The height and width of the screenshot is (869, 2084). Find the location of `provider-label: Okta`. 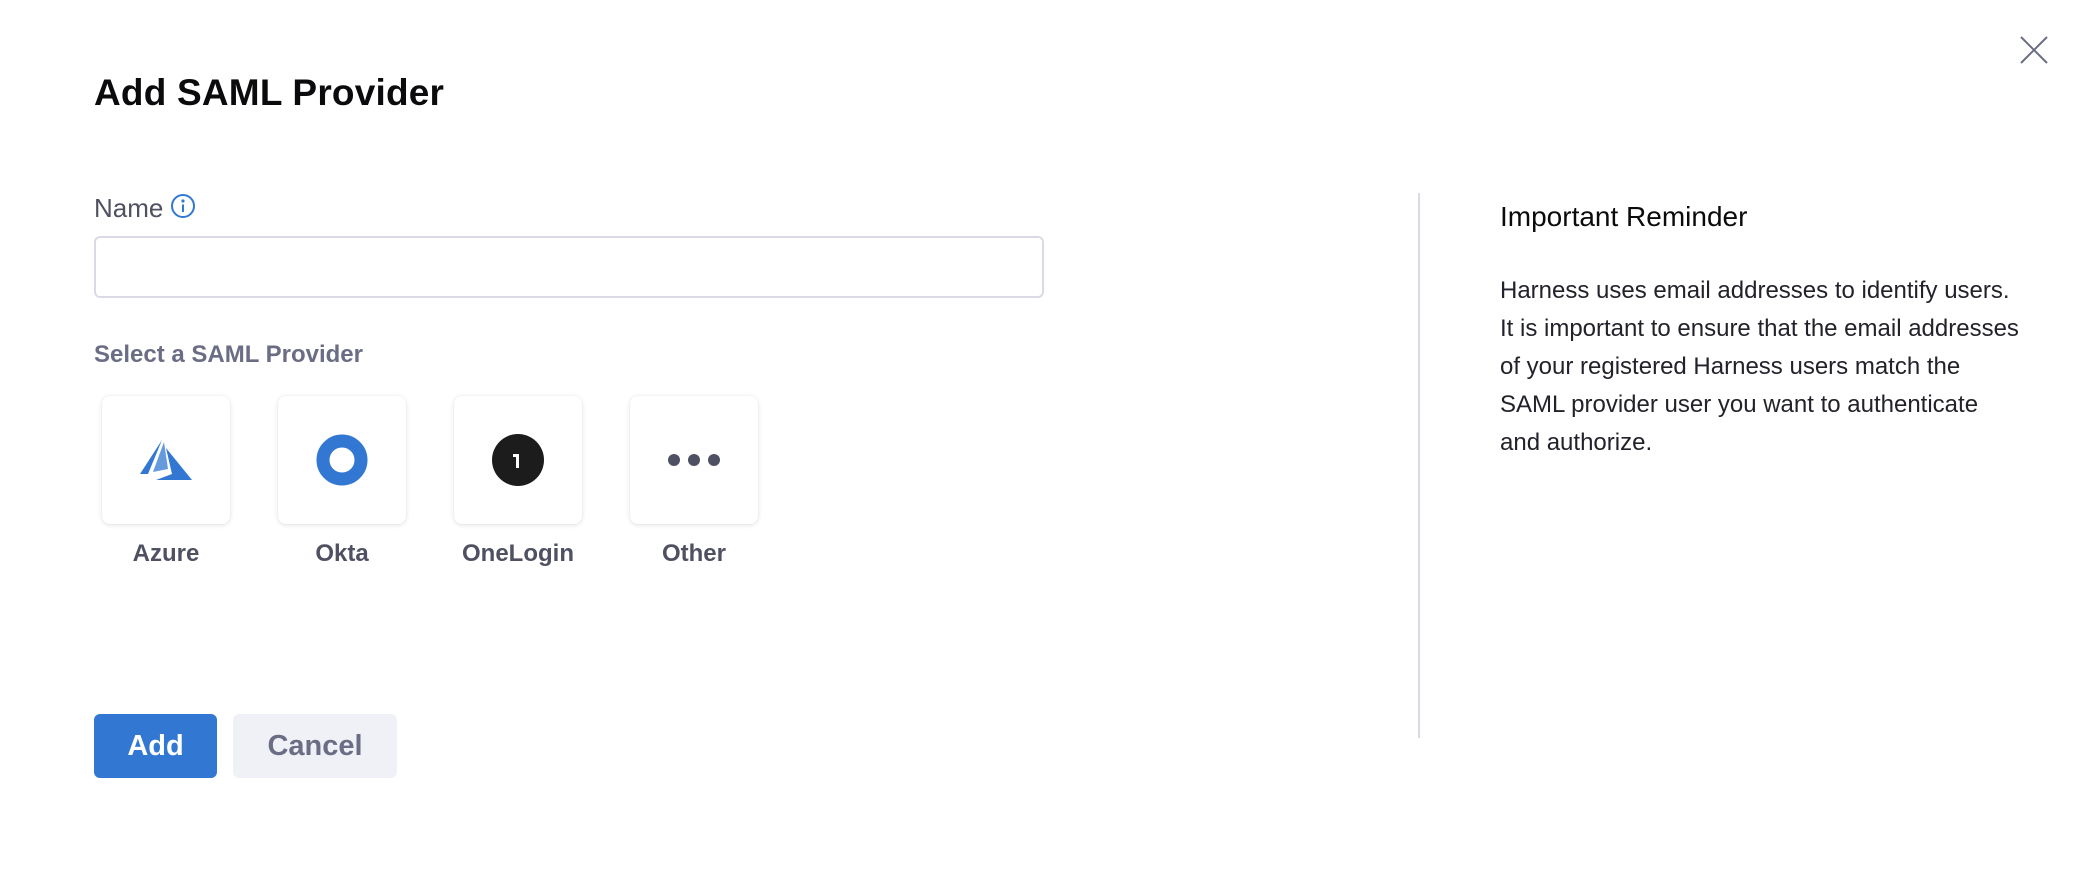

provider-label: Okta is located at coordinates (342, 553).